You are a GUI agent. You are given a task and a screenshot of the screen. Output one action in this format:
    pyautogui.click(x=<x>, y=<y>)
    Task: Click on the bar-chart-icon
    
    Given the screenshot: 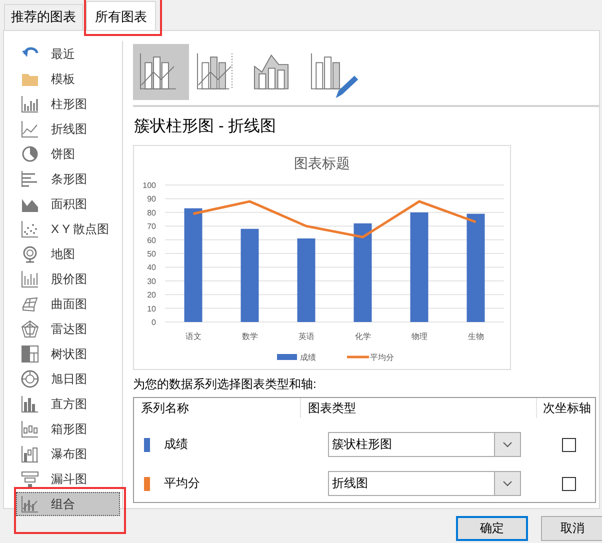 What is the action you would take?
    pyautogui.click(x=30, y=179)
    